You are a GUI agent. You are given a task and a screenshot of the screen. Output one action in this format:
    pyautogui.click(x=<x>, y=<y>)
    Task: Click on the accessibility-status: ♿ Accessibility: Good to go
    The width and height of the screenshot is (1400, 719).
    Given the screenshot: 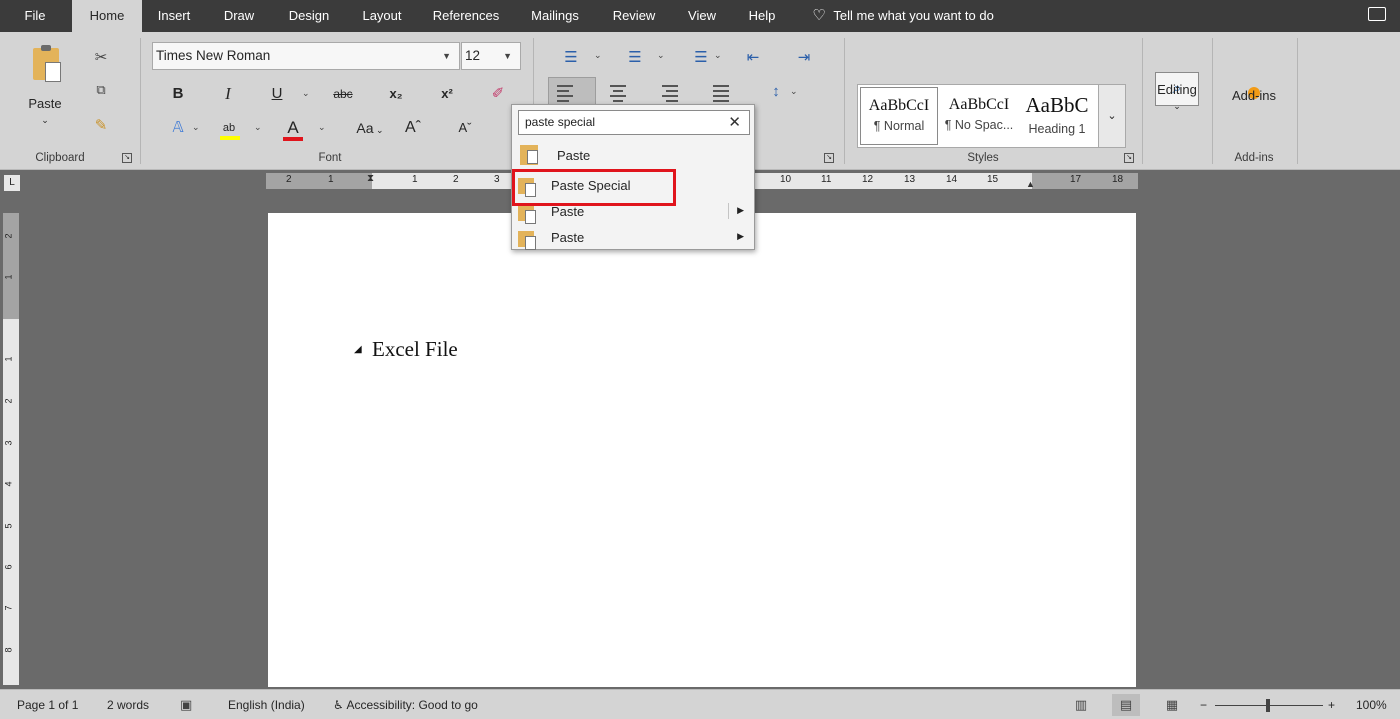 What is the action you would take?
    pyautogui.click(x=405, y=704)
    